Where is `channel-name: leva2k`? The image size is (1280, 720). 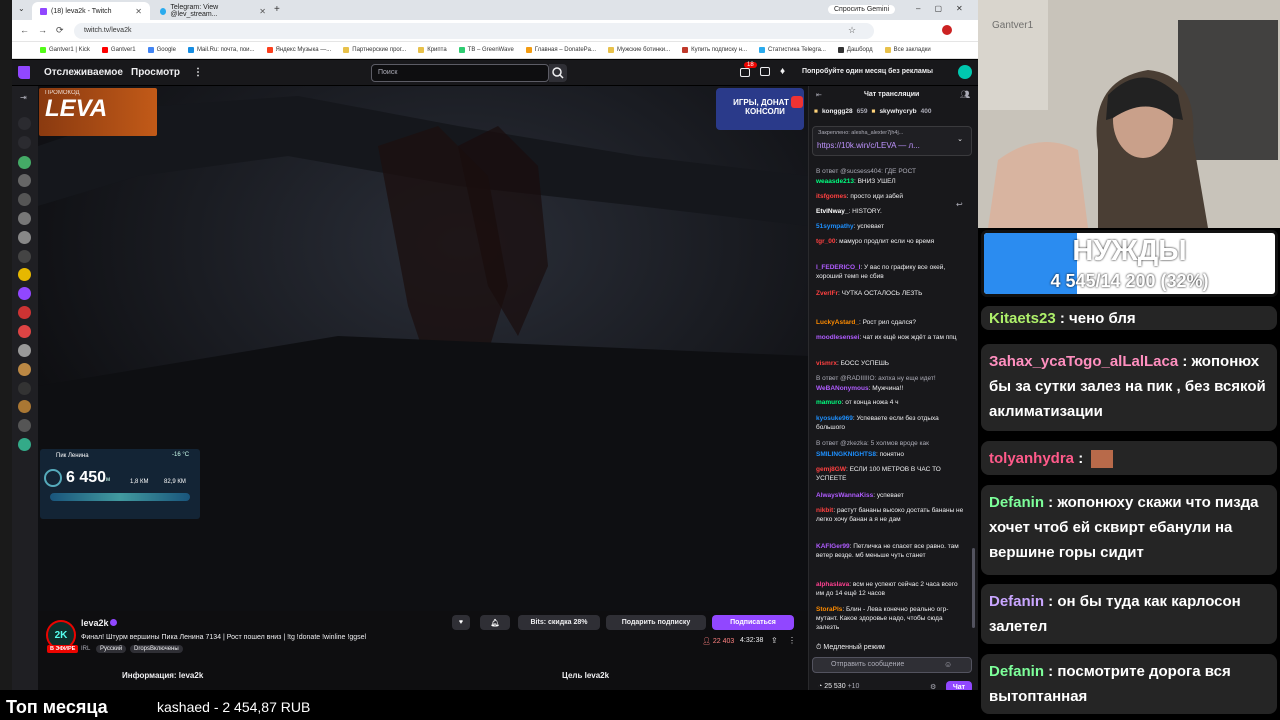
channel-name: leva2k is located at coordinates (95, 623).